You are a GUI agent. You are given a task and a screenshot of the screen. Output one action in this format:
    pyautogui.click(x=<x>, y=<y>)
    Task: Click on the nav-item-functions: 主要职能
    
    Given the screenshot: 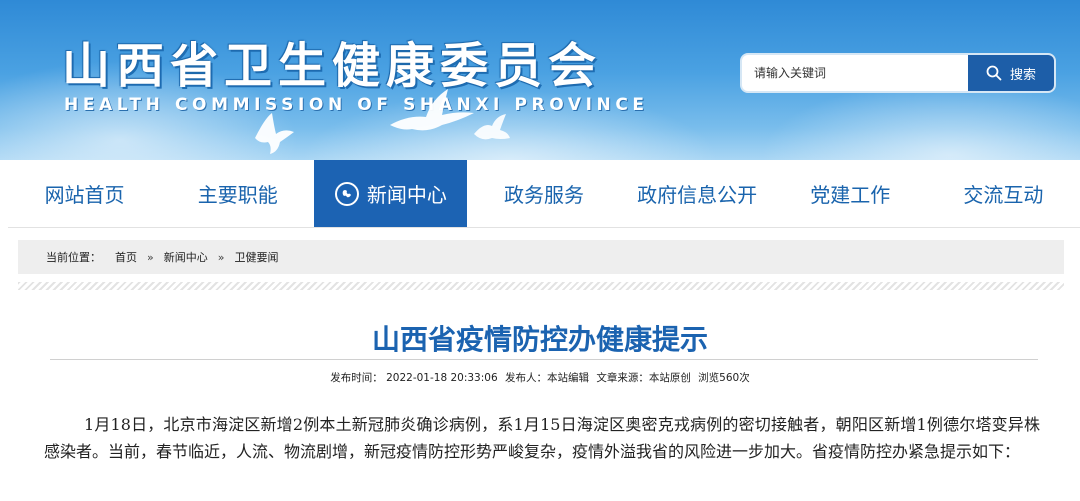 What is the action you would take?
    pyautogui.click(x=237, y=193)
    